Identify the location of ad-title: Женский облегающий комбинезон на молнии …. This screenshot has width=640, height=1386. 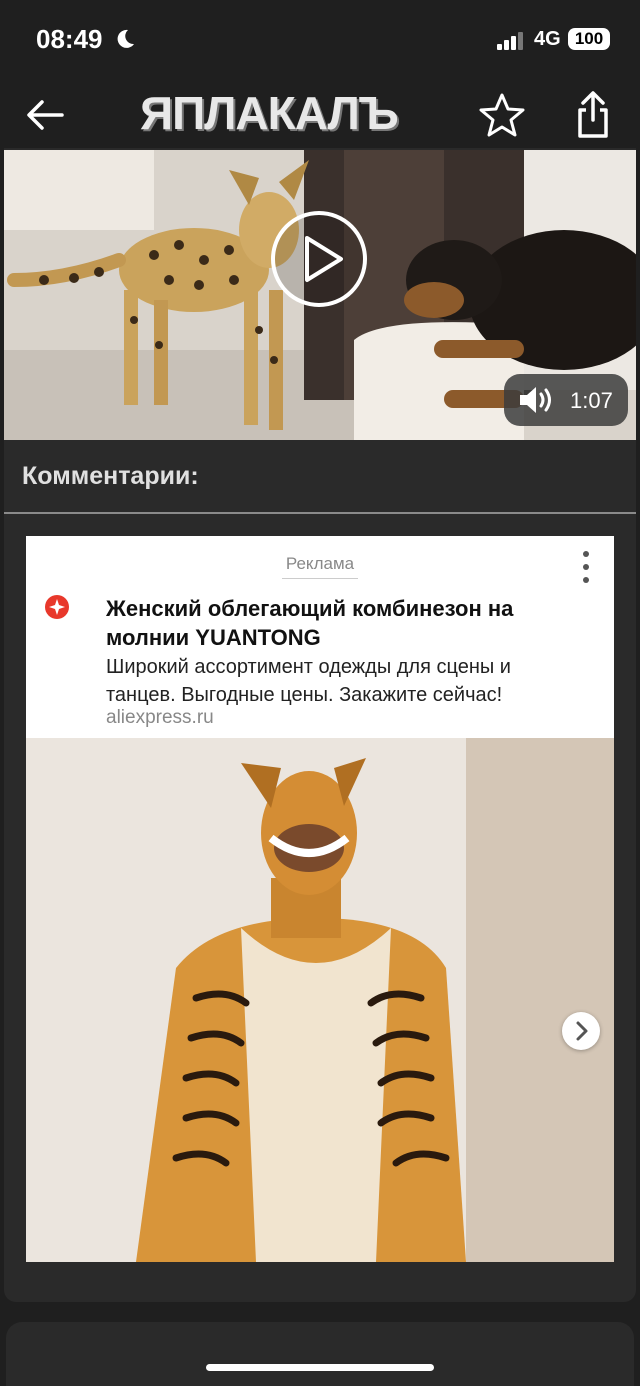
(336, 623).